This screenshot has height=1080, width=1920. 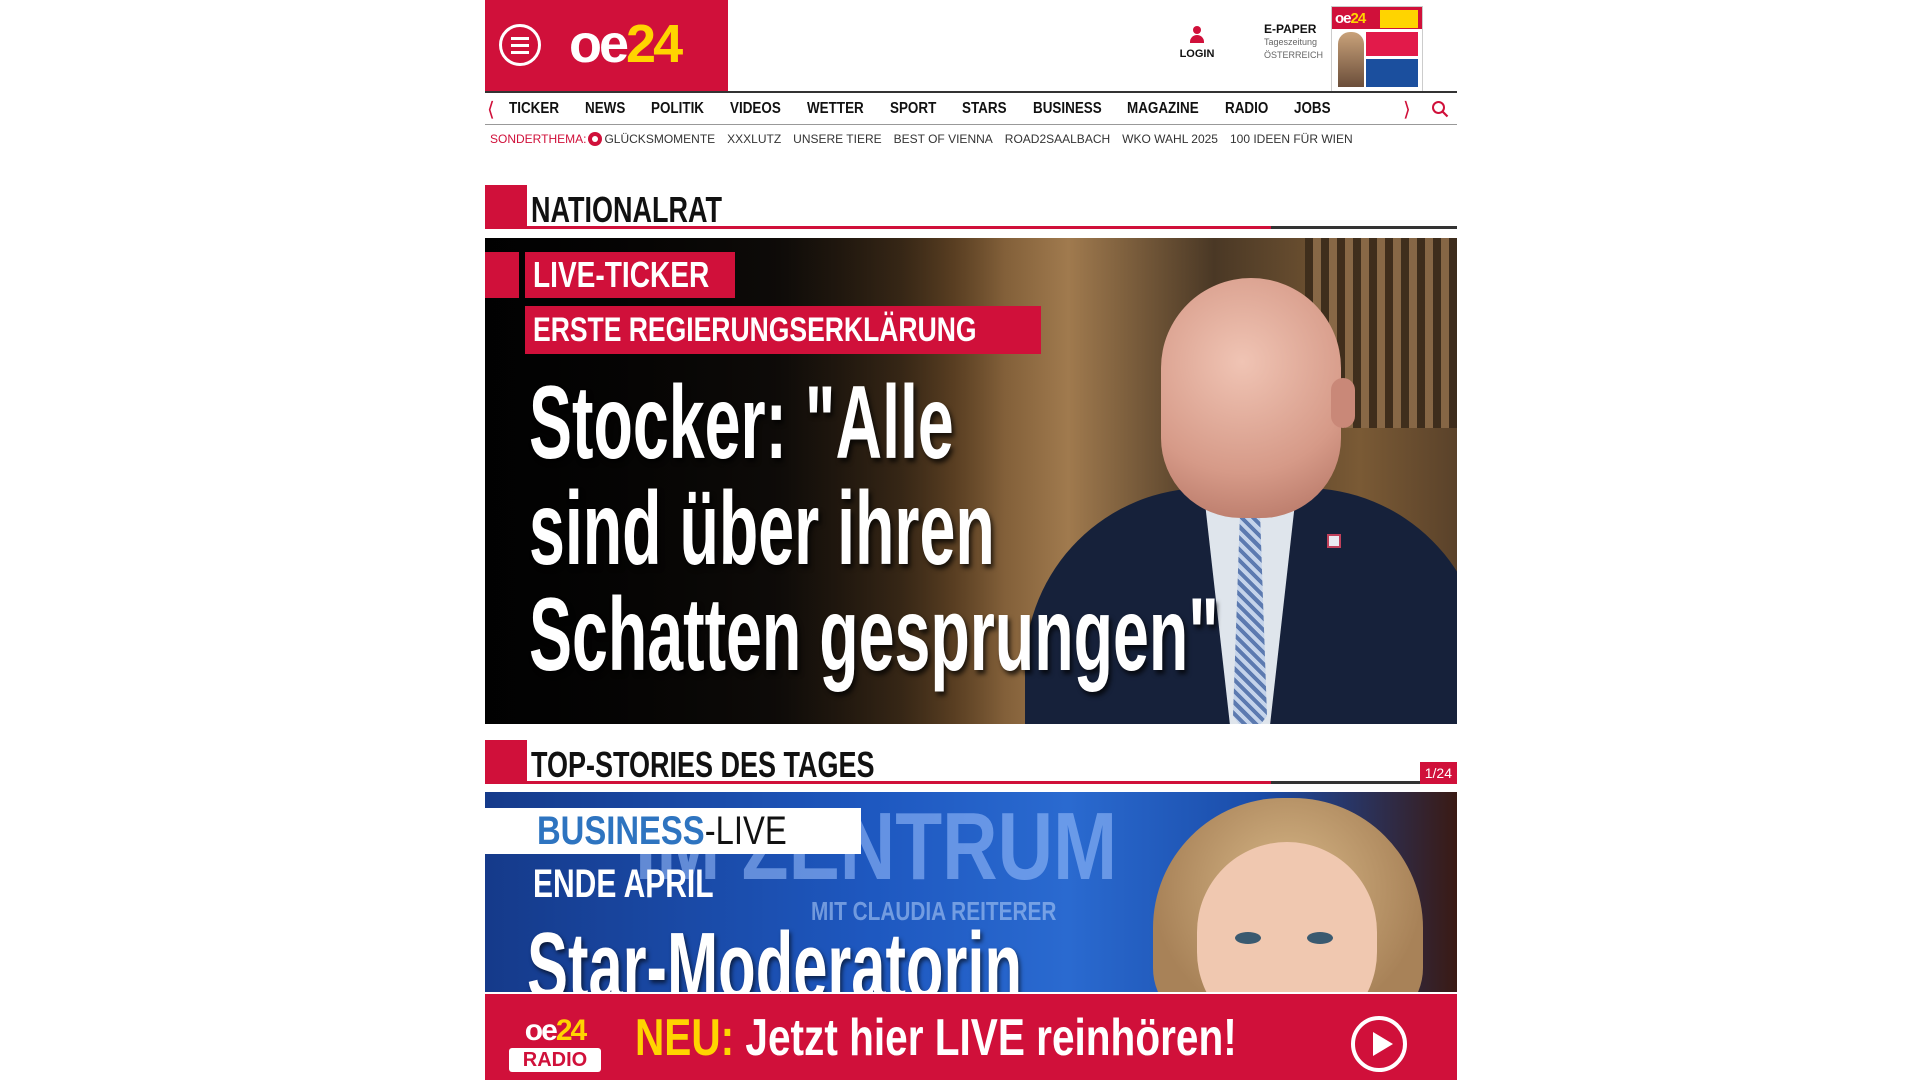 What do you see at coordinates (754, 139) in the screenshot?
I see `subnav-item: XXXLUTZ` at bounding box center [754, 139].